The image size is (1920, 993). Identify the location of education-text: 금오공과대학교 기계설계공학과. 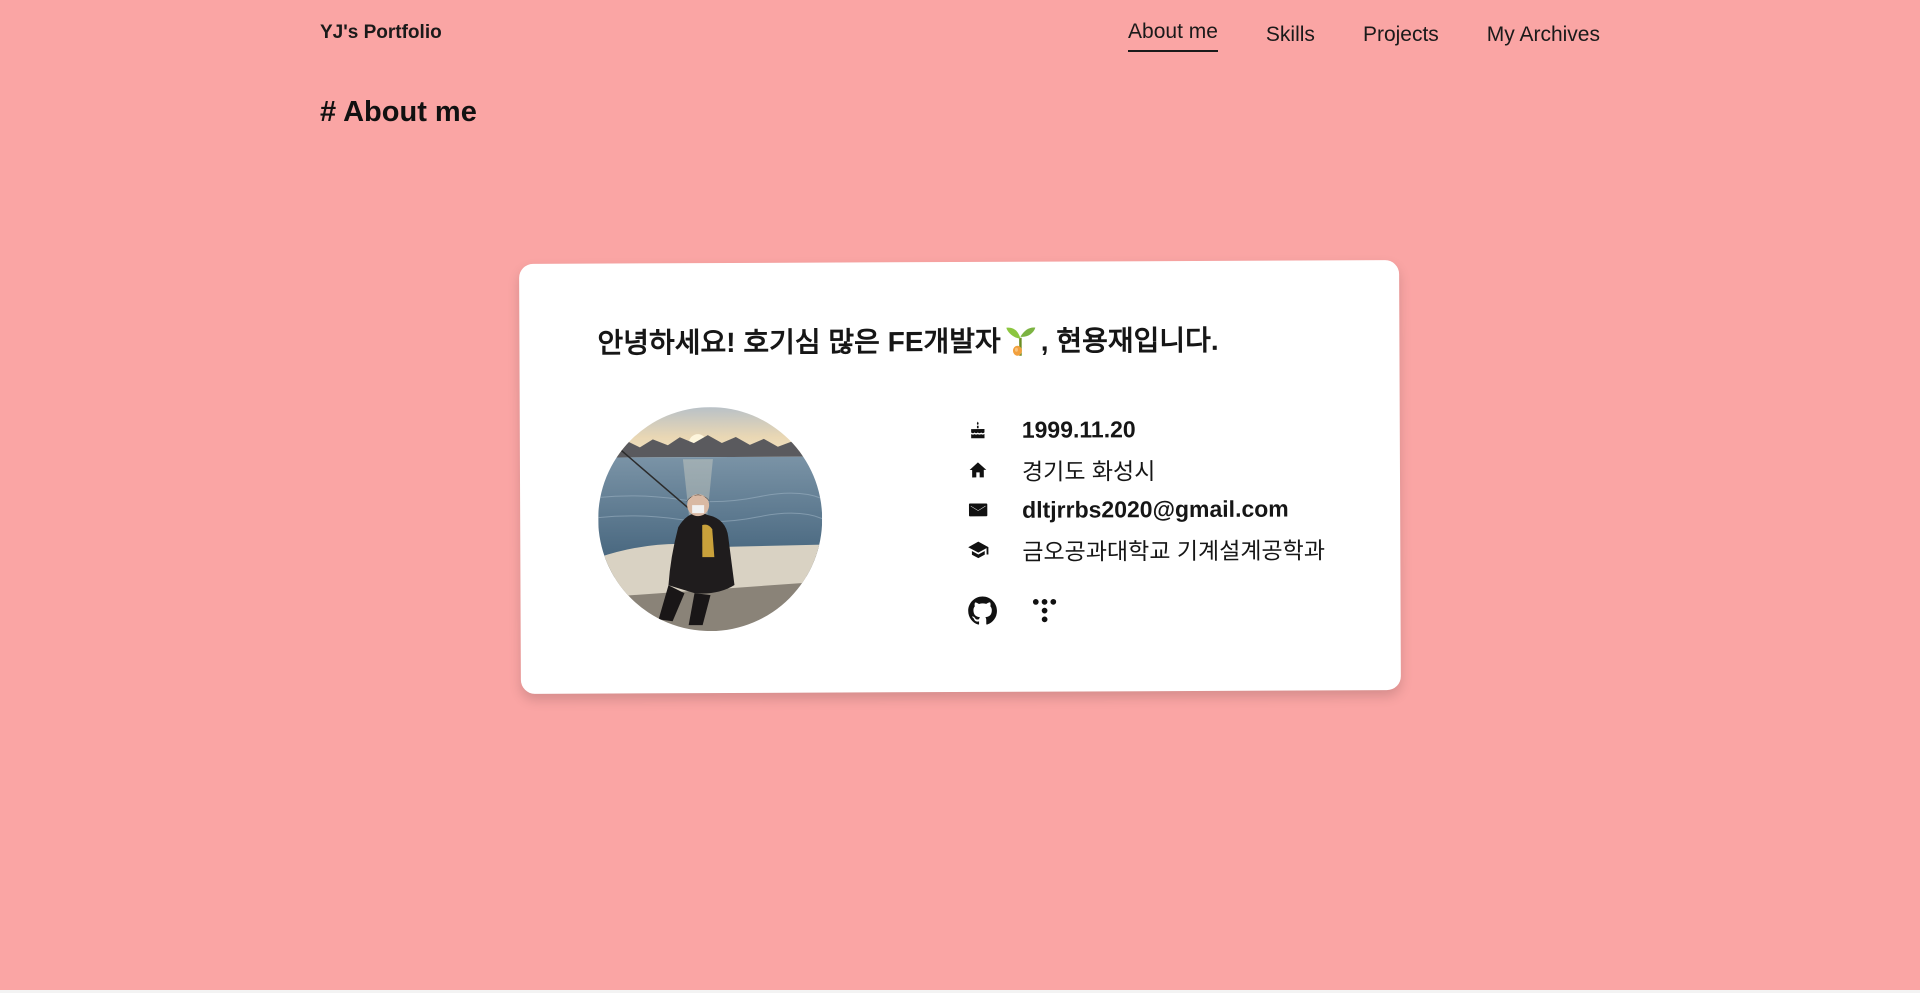
(1174, 551).